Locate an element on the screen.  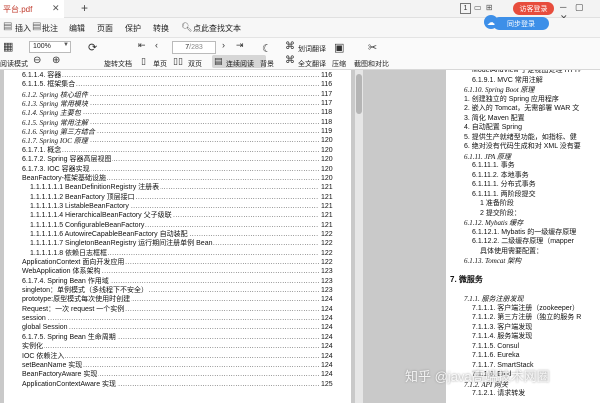
visitor-login-button: 访客登录 is located at coordinates (533, 8).